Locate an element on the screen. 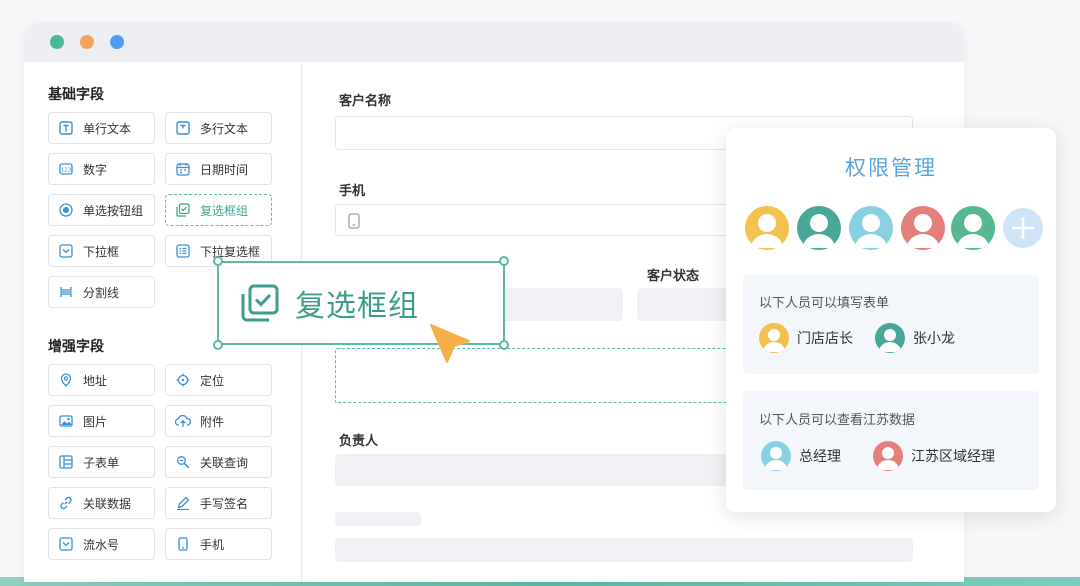 The width and height of the screenshot is (1080, 586). svg-text: 123 is located at coordinates (66, 171).